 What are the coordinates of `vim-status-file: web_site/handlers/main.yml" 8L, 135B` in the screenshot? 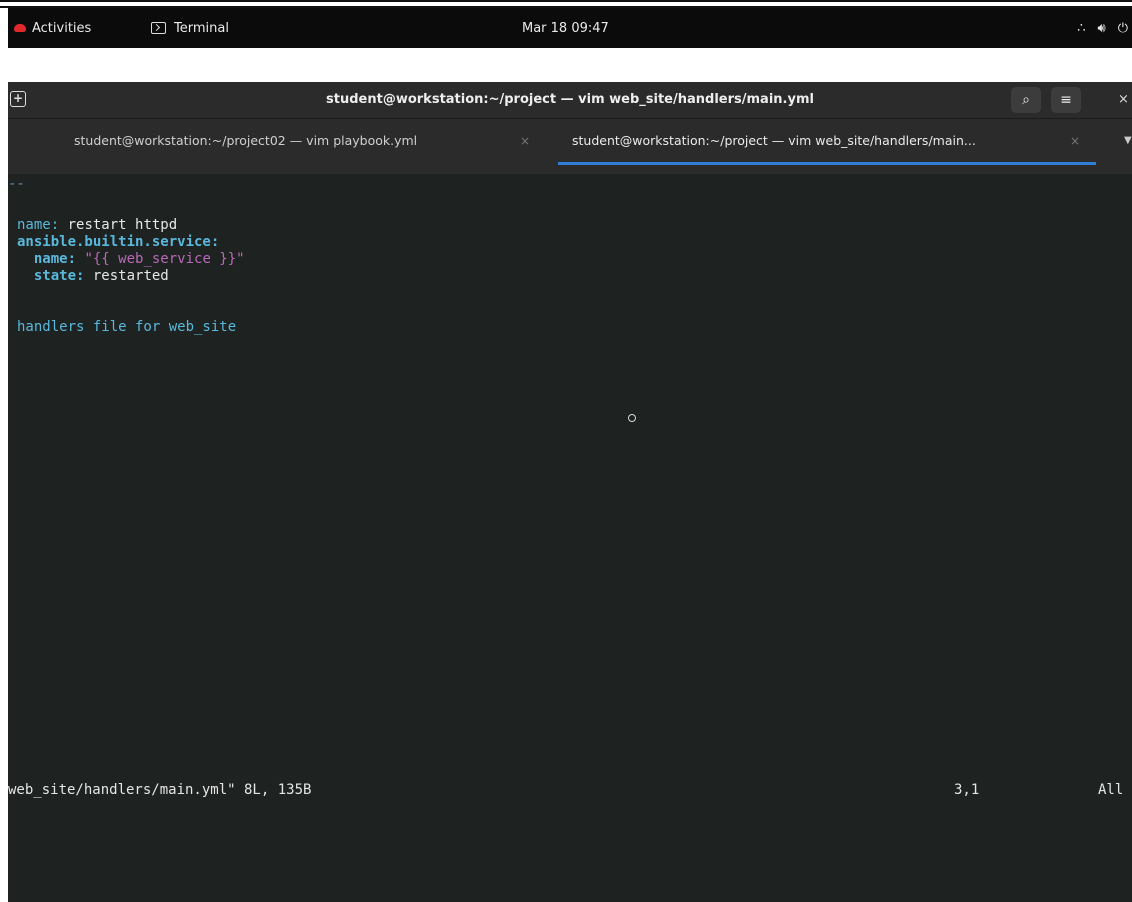 It's located at (160, 790).